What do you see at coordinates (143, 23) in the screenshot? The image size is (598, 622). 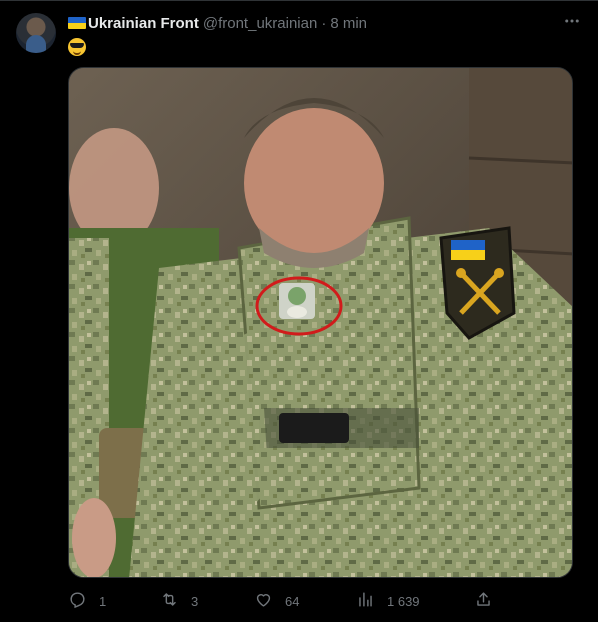 I see `author-display-name: Ukrainian Front` at bounding box center [143, 23].